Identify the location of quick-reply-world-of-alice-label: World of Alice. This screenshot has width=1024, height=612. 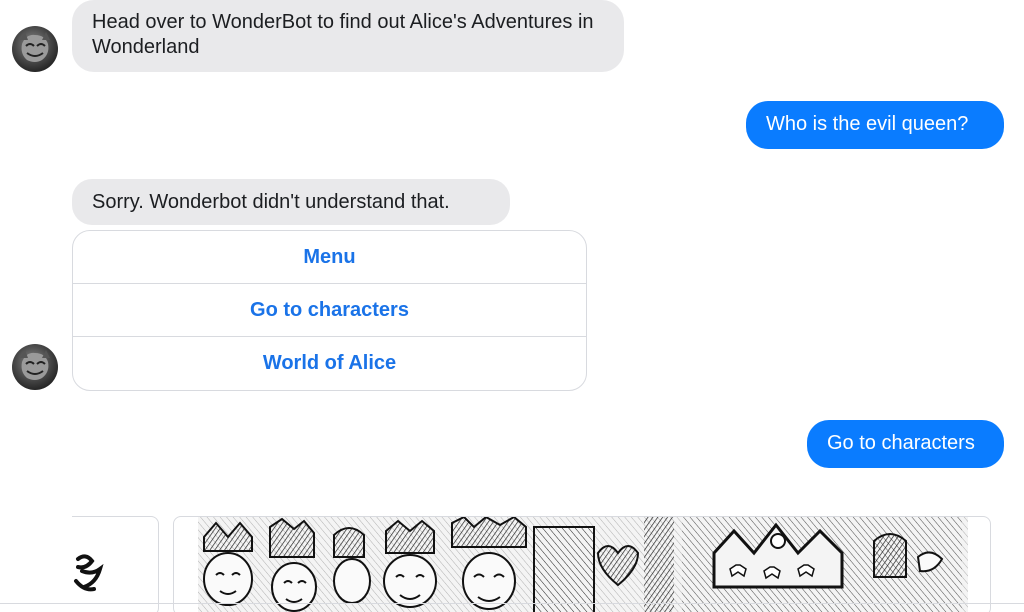
(329, 363).